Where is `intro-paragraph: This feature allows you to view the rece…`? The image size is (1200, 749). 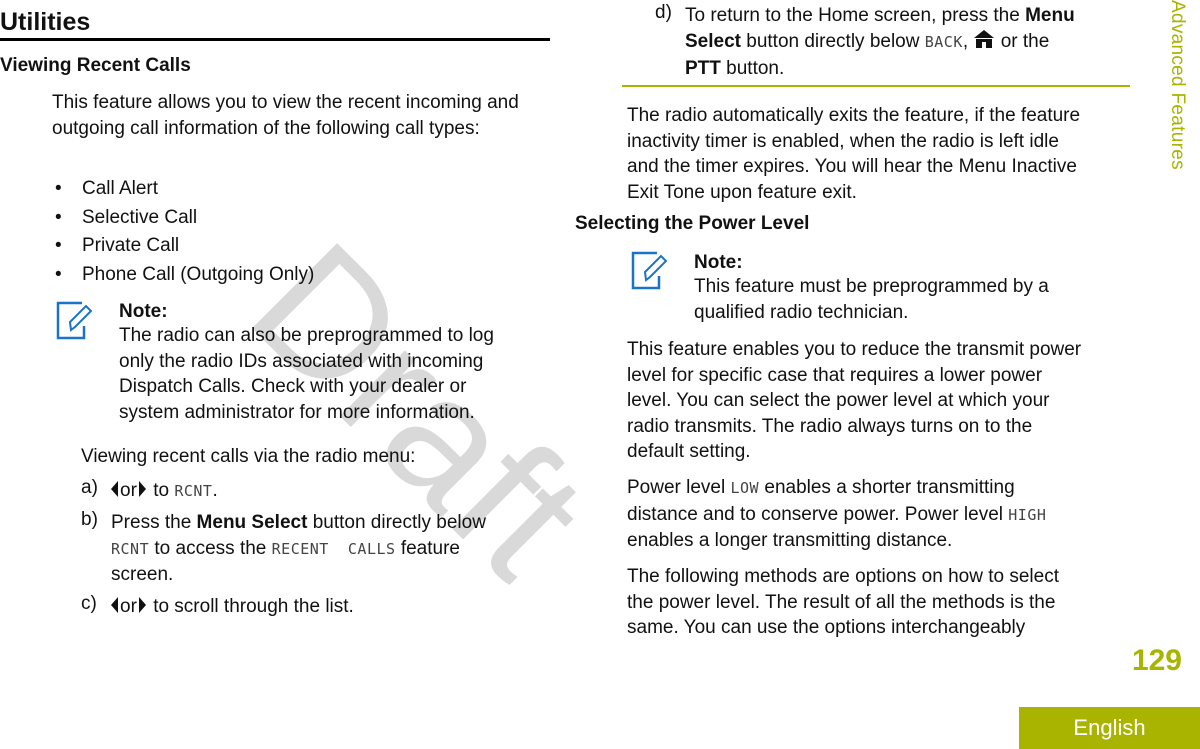 intro-paragraph: This feature allows you to view the rece… is located at coordinates (285, 115).